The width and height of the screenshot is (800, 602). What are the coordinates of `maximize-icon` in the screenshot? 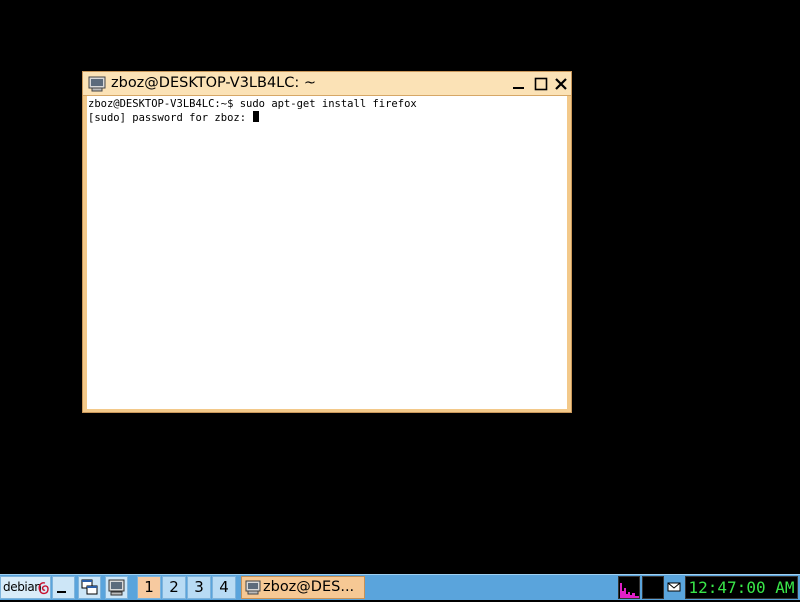 It's located at (541, 84).